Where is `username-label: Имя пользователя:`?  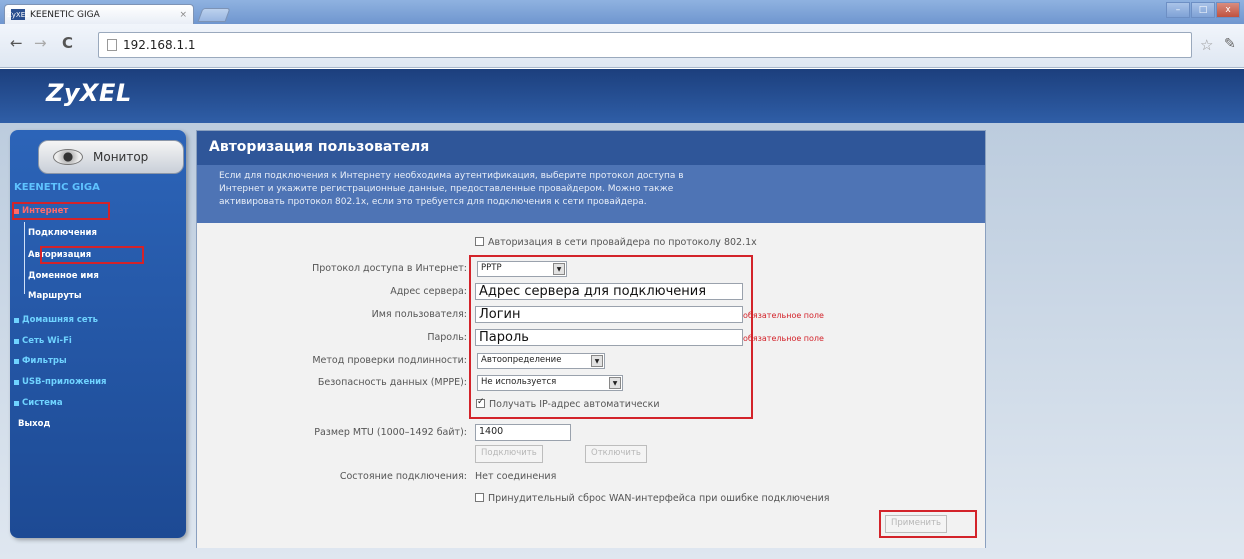 username-label: Имя пользователя: is located at coordinates (419, 314).